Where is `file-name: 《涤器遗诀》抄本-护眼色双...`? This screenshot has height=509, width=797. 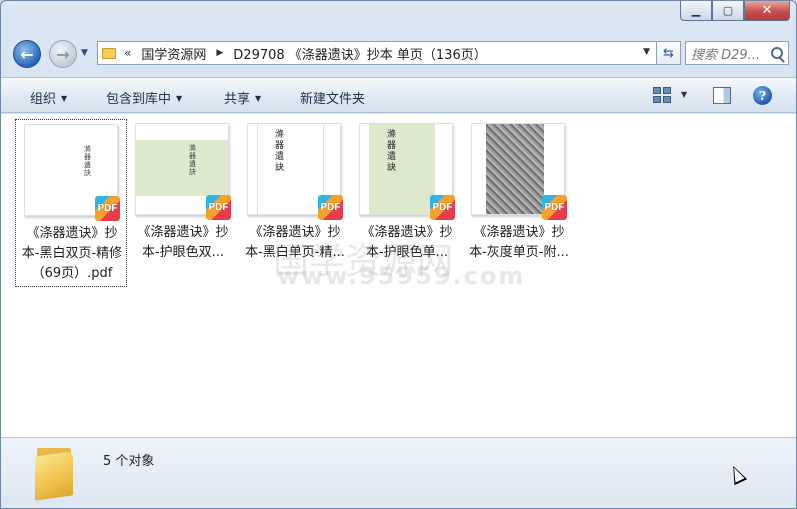
file-name: 《涤器遗诀》抄本-护眼色双... is located at coordinates (183, 243).